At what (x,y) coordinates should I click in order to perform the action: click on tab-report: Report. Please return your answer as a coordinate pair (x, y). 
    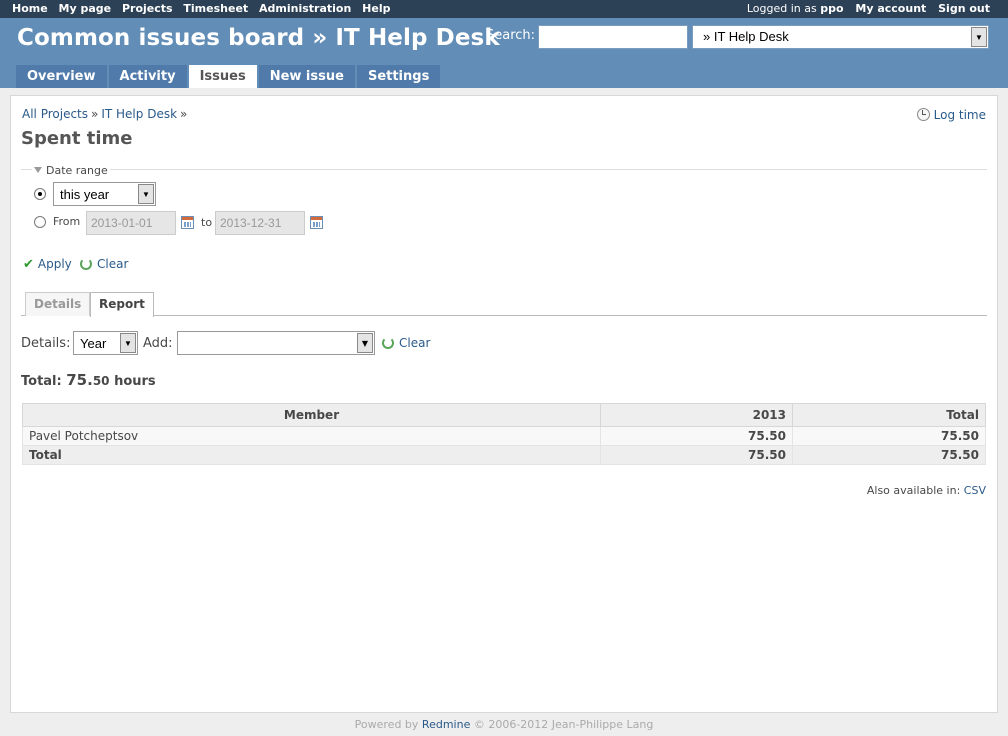
    Looking at the image, I should click on (122, 304).